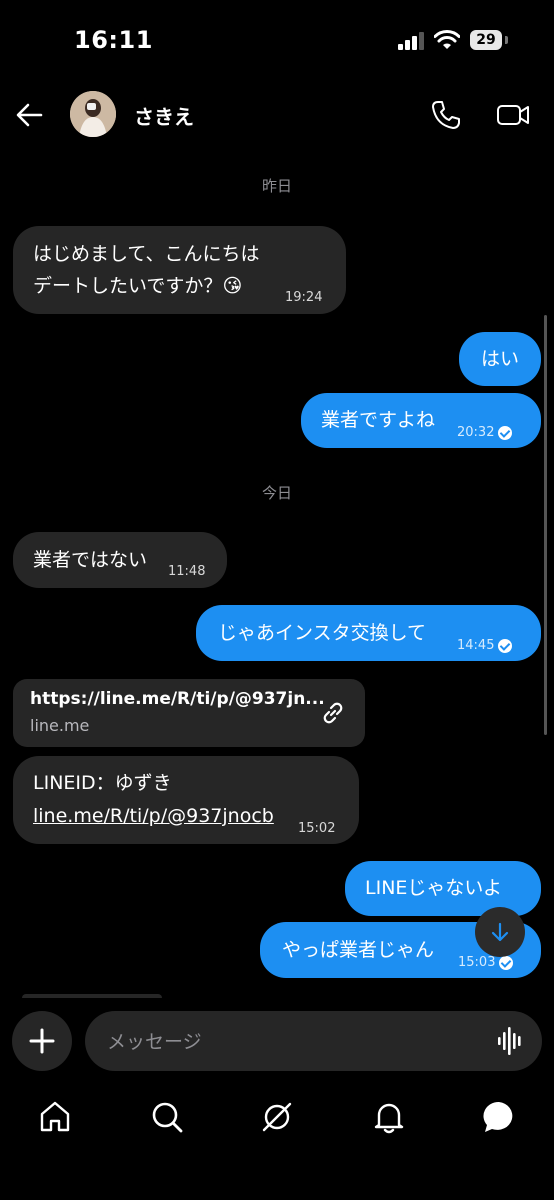 This screenshot has height=1200, width=554. I want to click on outgoing-message: はい, so click(500, 359).